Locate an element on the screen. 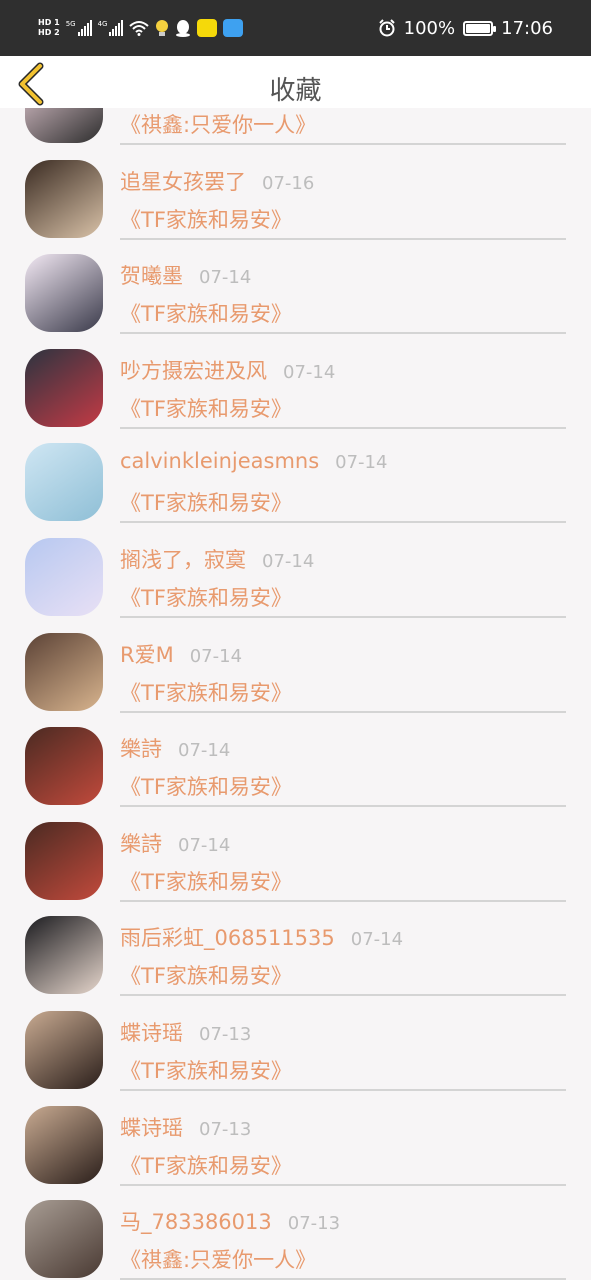  user-name: 雨后彩虹_068511535 is located at coordinates (227, 937).